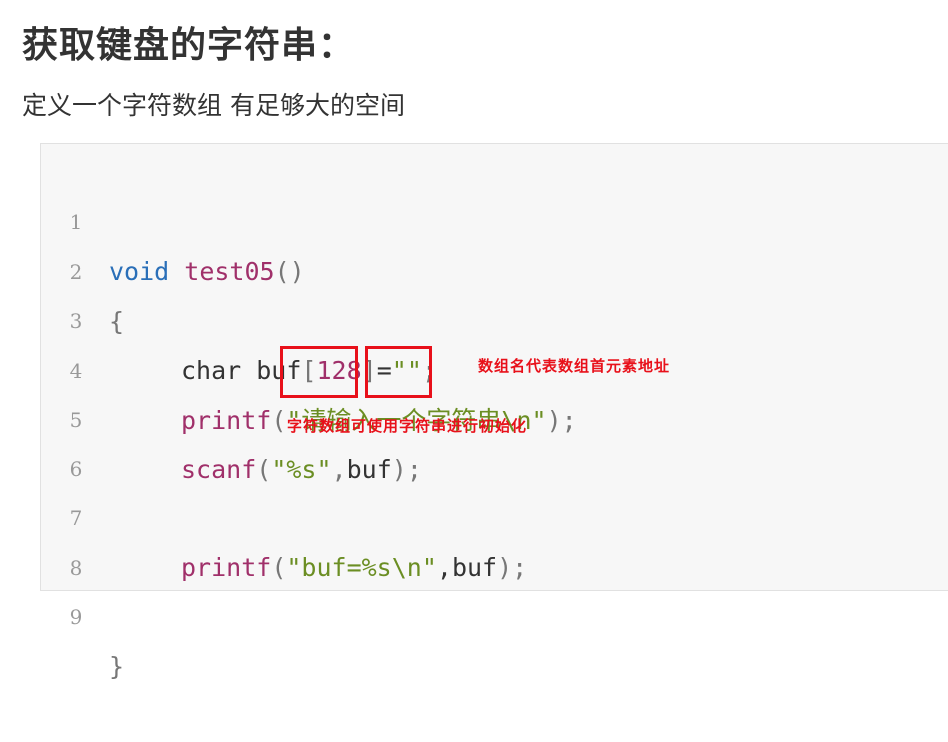  I want to click on line-number: 9, so click(76, 617).